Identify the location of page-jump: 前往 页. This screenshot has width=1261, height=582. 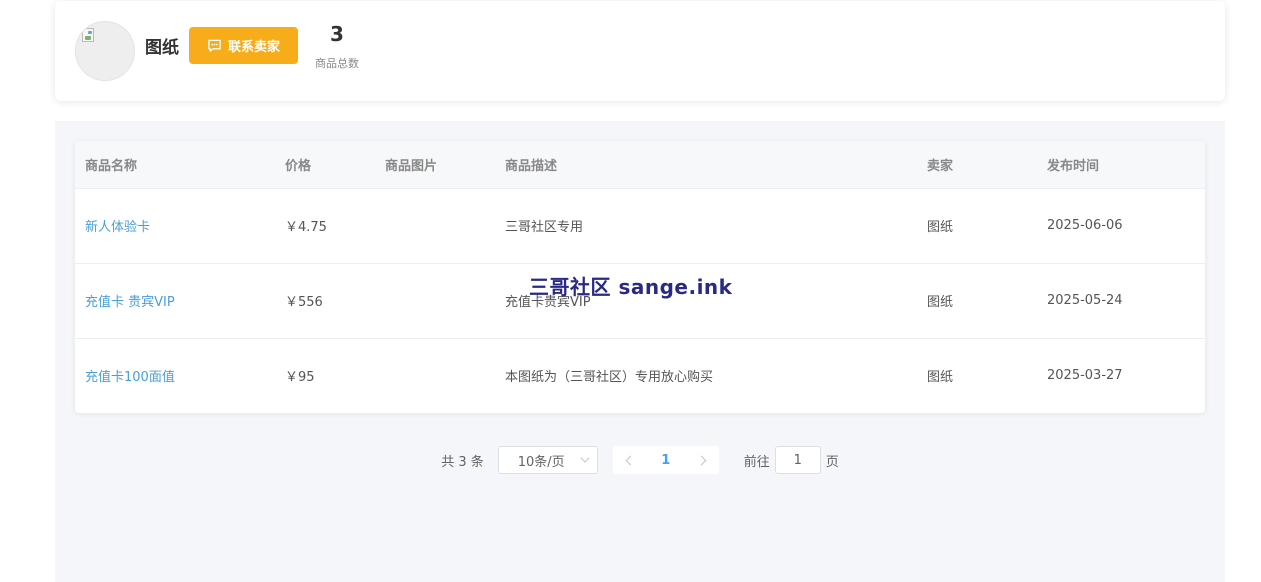
(791, 460).